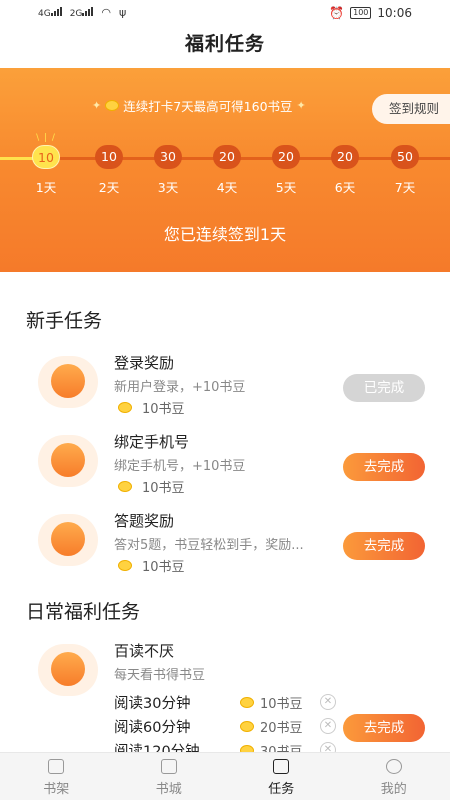 Image resolution: width=450 pixels, height=800 pixels. Describe the element at coordinates (337, 13) in the screenshot. I see `alarm-icon: ⏰` at that location.